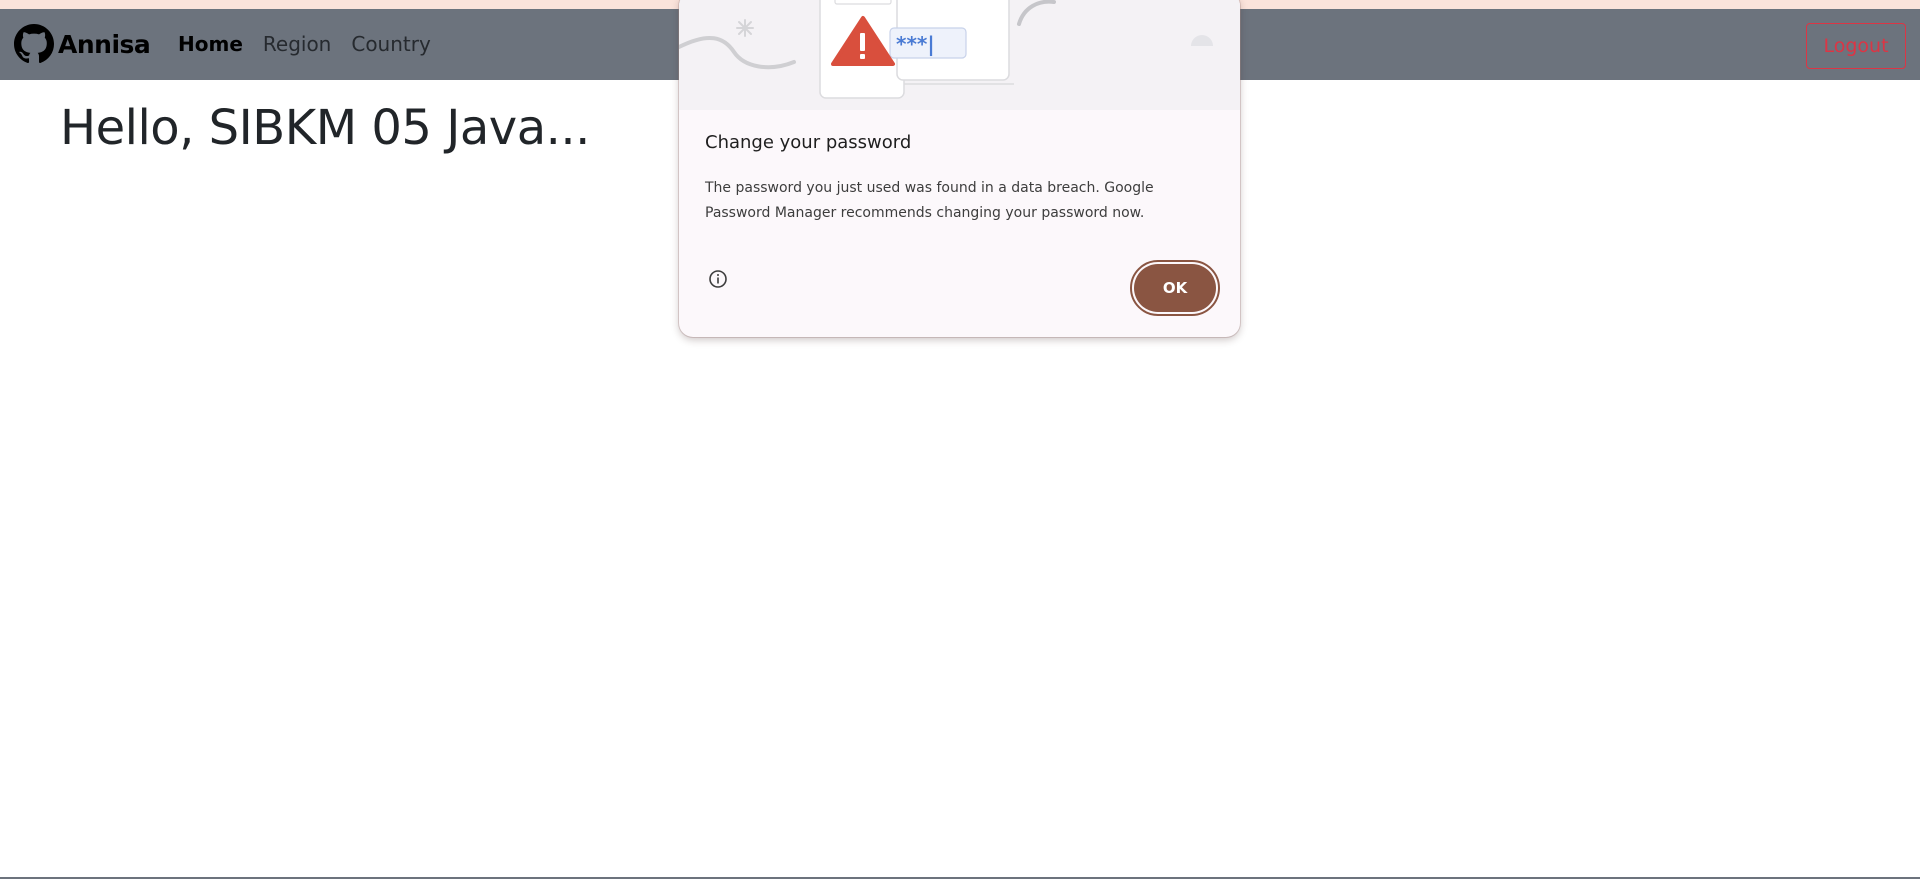 This screenshot has width=1920, height=879. I want to click on github-icon, so click(34, 44).